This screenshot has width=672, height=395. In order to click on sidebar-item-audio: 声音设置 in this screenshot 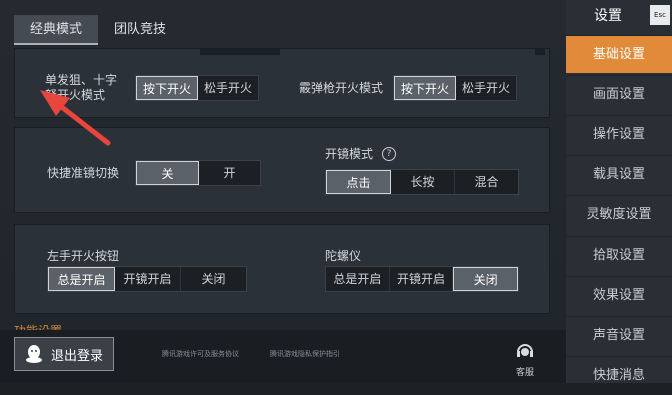, I will do `click(619, 335)`.